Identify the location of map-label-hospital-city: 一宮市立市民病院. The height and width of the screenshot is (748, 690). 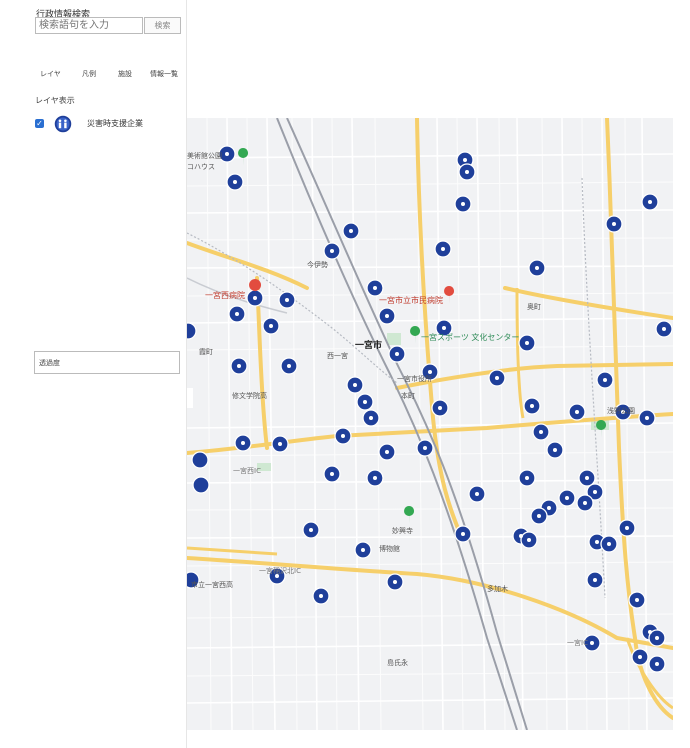
(411, 300).